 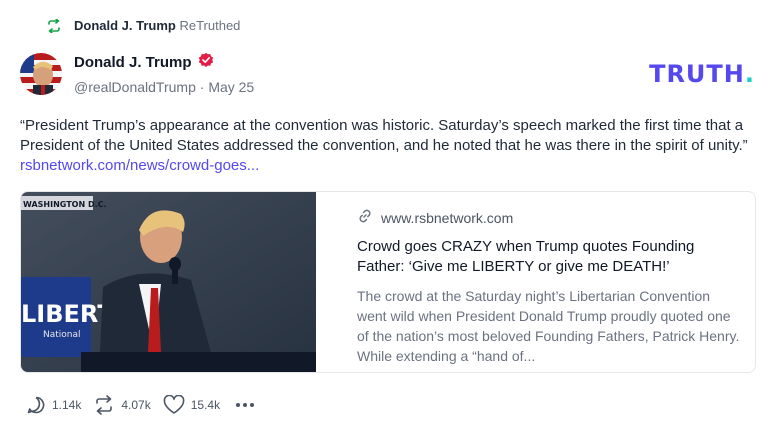 I want to click on card-domain: www.rsbnetwork.com, so click(x=447, y=217).